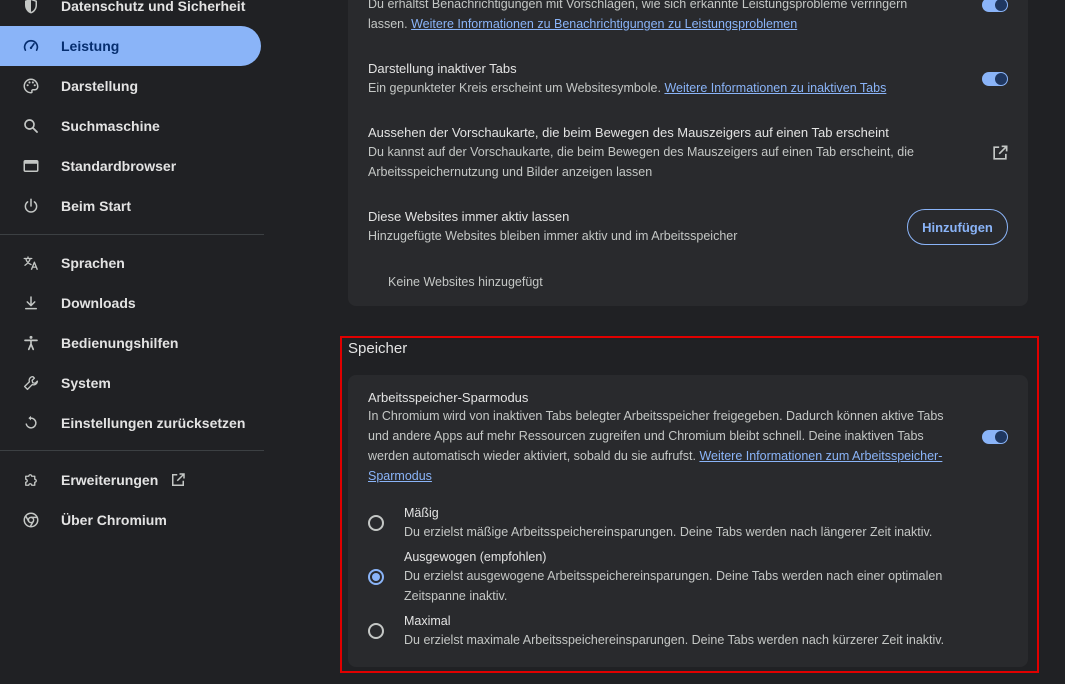 Image resolution: width=1065 pixels, height=684 pixels. What do you see at coordinates (31, 126) in the screenshot?
I see `search-icon` at bounding box center [31, 126].